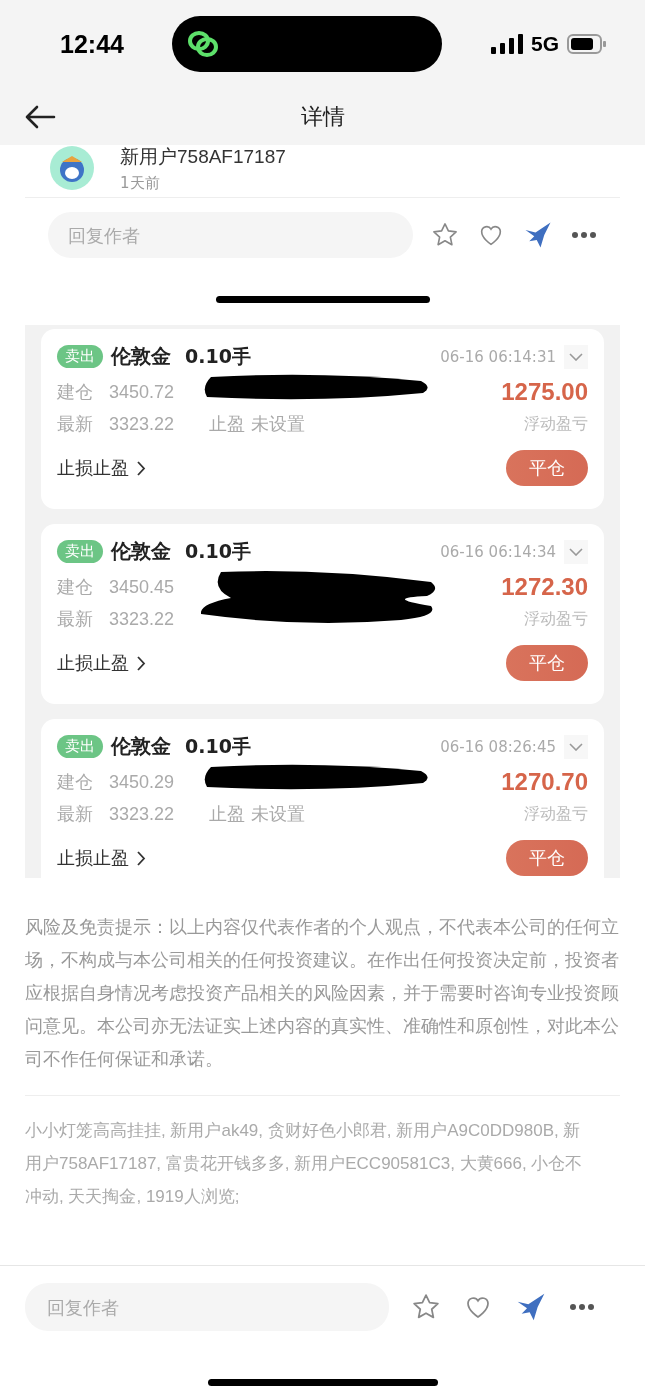  What do you see at coordinates (498, 746) in the screenshot?
I see `open-time: 06-16 08:26:45` at bounding box center [498, 746].